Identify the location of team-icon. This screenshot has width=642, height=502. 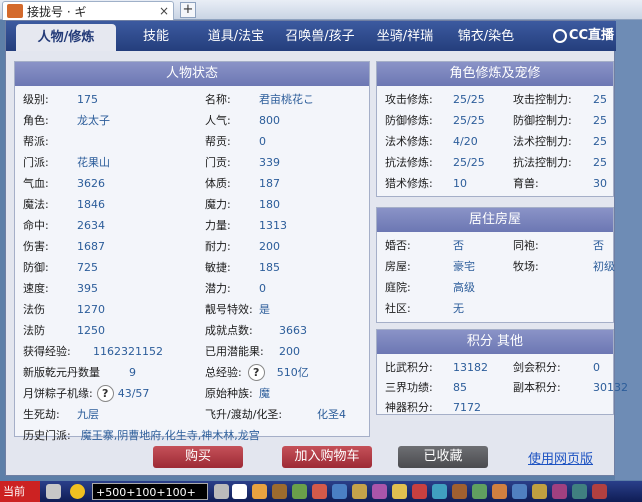
(299, 491).